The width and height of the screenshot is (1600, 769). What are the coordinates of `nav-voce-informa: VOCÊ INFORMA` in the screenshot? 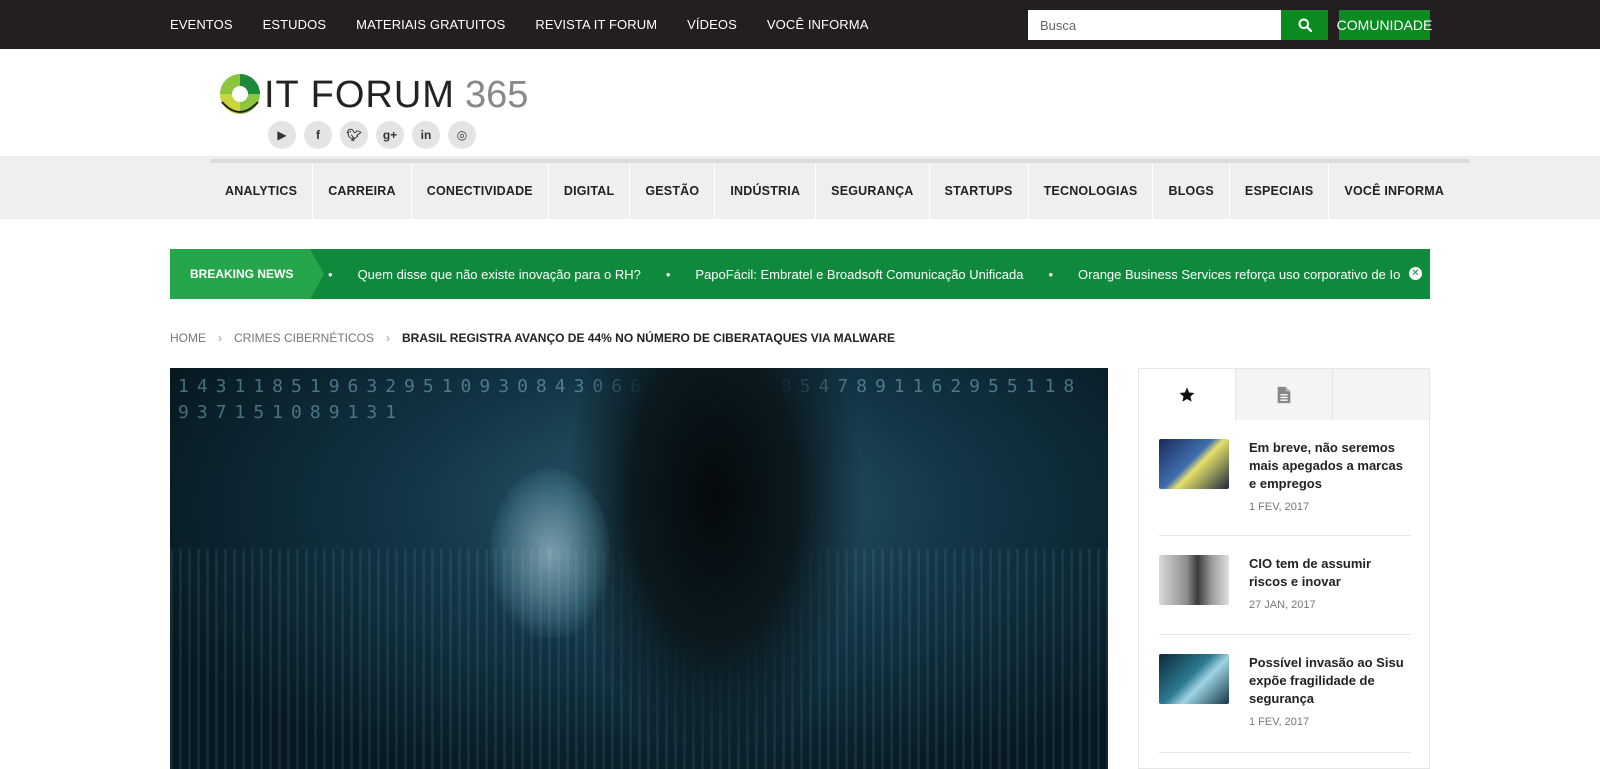 It's located at (1394, 191).